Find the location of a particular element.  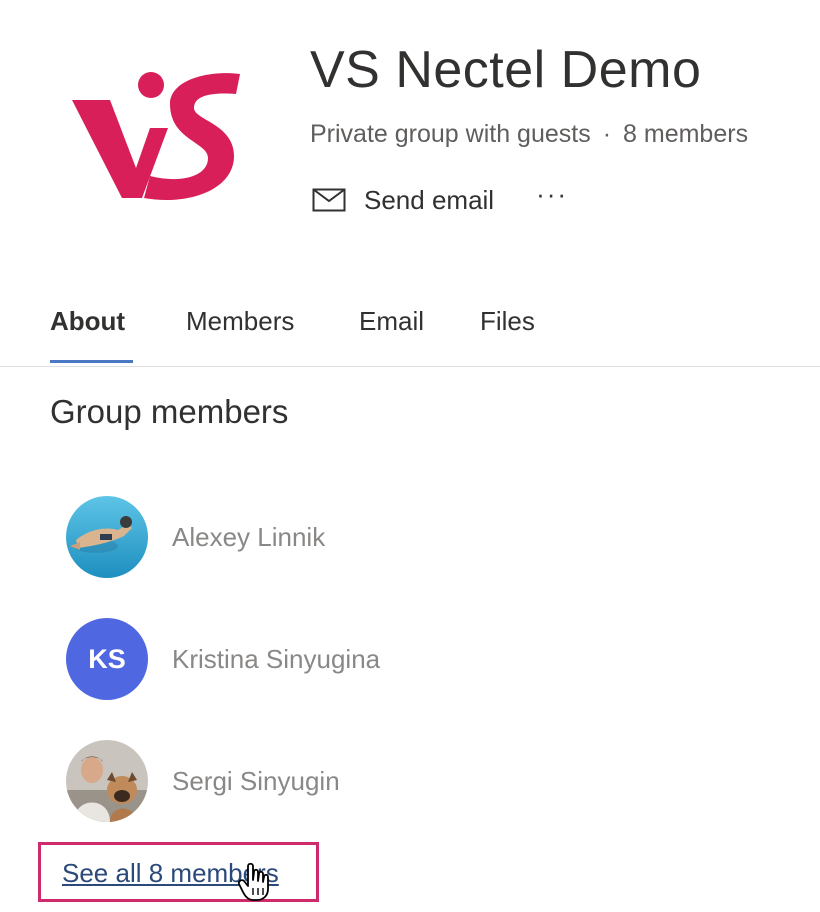

swimmer-photo-icon is located at coordinates (107, 537).